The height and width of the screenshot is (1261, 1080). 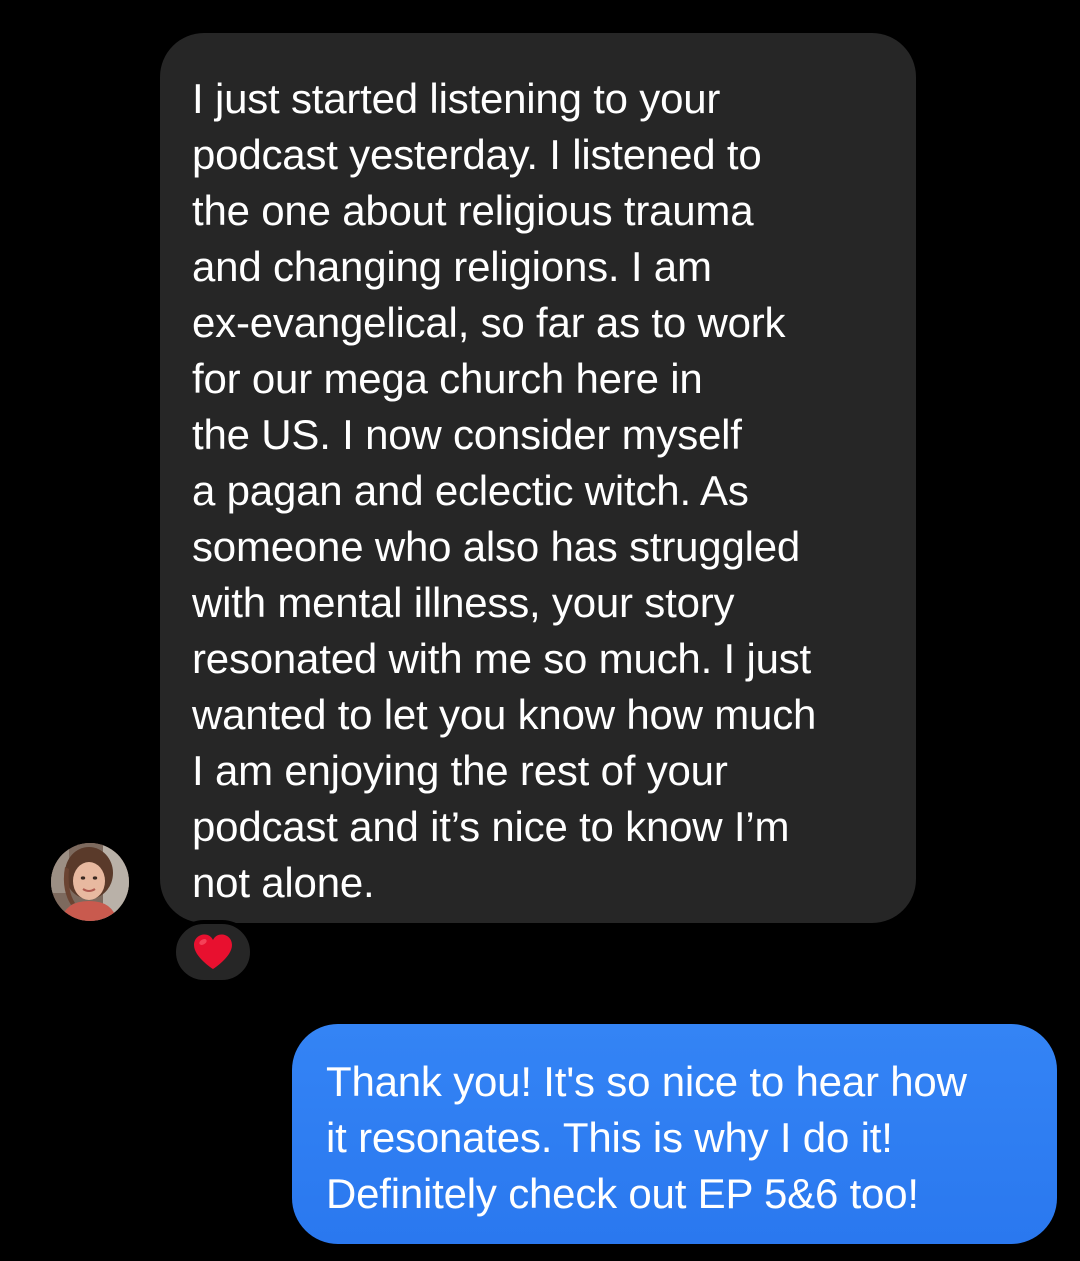 What do you see at coordinates (283, 882) in the screenshot?
I see `message-text-line: not alone.` at bounding box center [283, 882].